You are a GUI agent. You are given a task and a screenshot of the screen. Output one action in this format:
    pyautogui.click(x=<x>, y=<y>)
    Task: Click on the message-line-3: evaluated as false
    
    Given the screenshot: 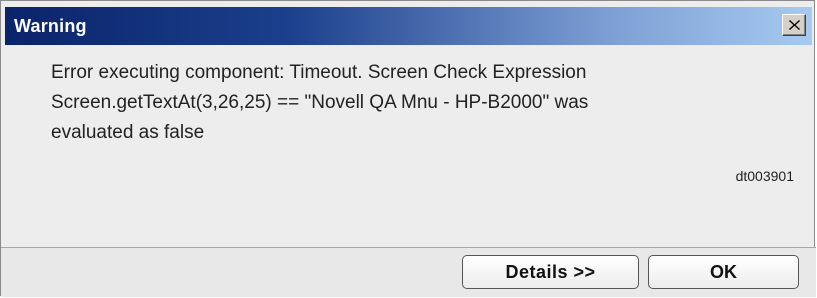 What is the action you would take?
    pyautogui.click(x=128, y=132)
    